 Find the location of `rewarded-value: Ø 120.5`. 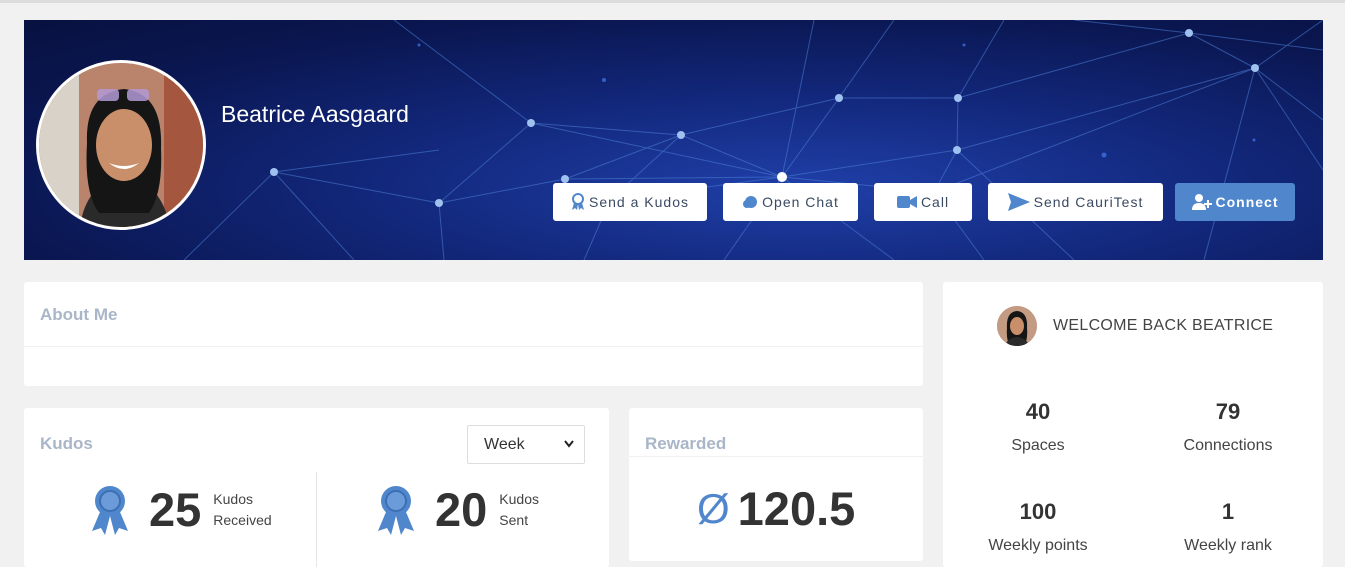

rewarded-value: Ø 120.5 is located at coordinates (776, 508).